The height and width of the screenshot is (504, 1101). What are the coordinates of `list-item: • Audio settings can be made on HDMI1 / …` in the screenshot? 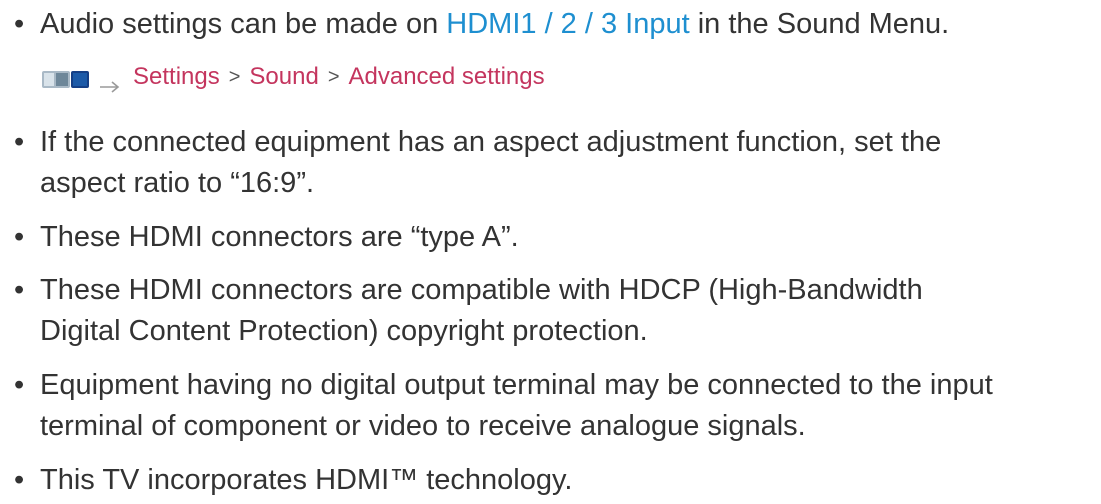 It's located at (552, 24).